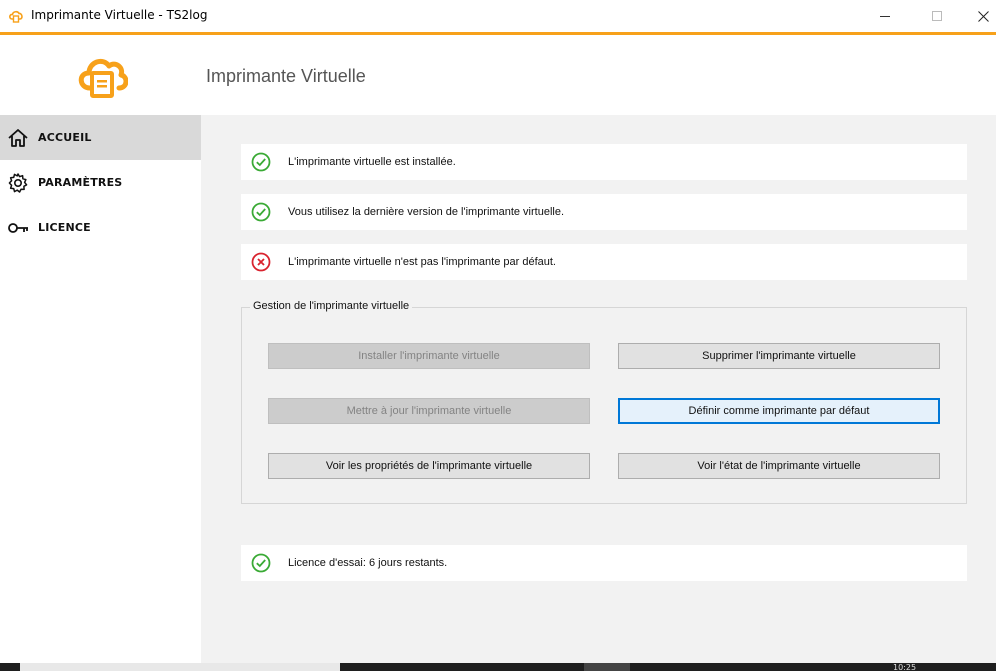  What do you see at coordinates (286, 76) in the screenshot?
I see `page-title: Imprimante Virtuelle` at bounding box center [286, 76].